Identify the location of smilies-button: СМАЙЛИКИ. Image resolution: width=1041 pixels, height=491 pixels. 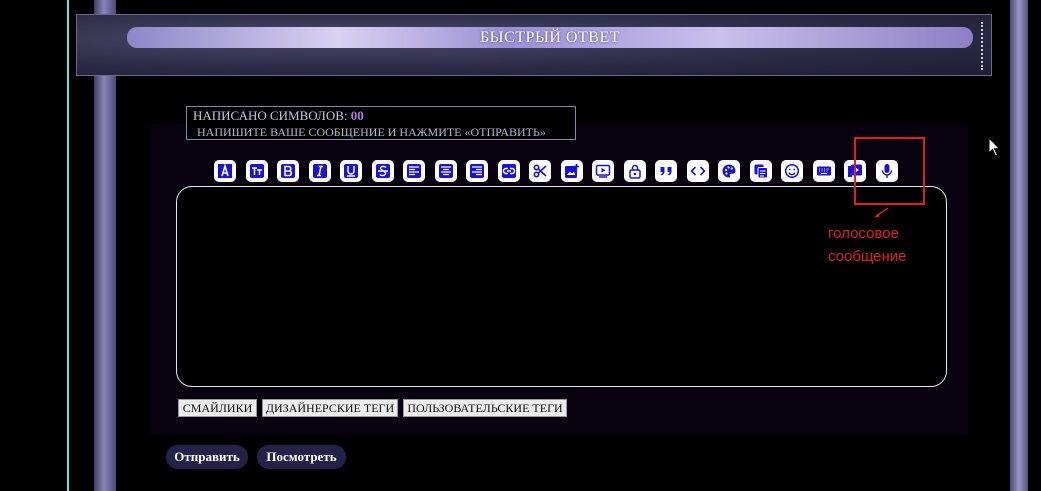
(217, 408).